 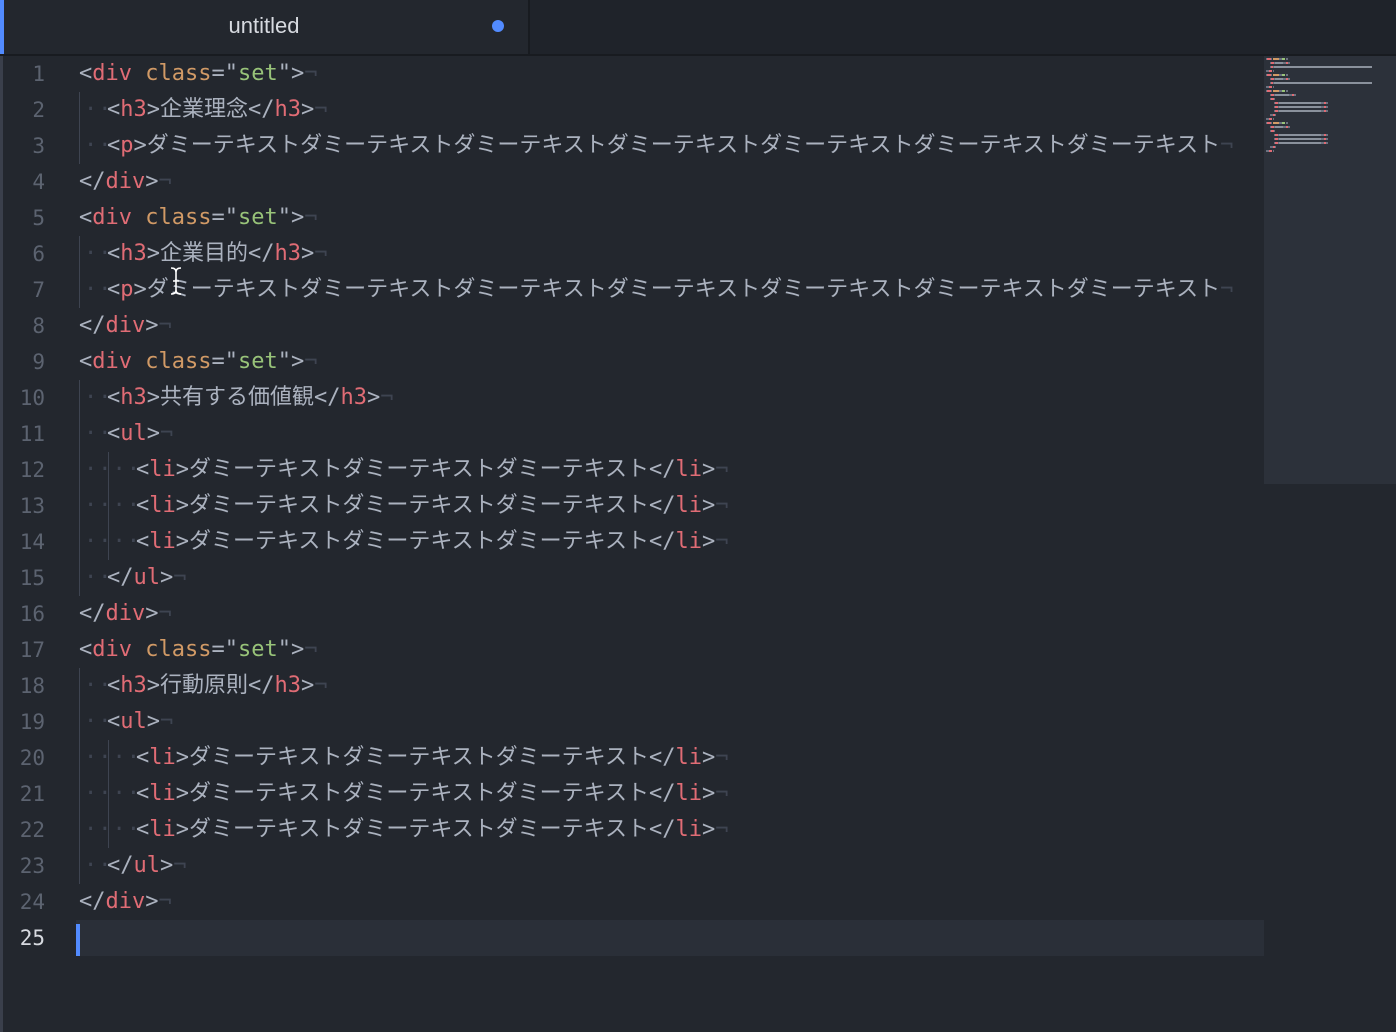 I want to click on line-number: 8, so click(x=24, y=326).